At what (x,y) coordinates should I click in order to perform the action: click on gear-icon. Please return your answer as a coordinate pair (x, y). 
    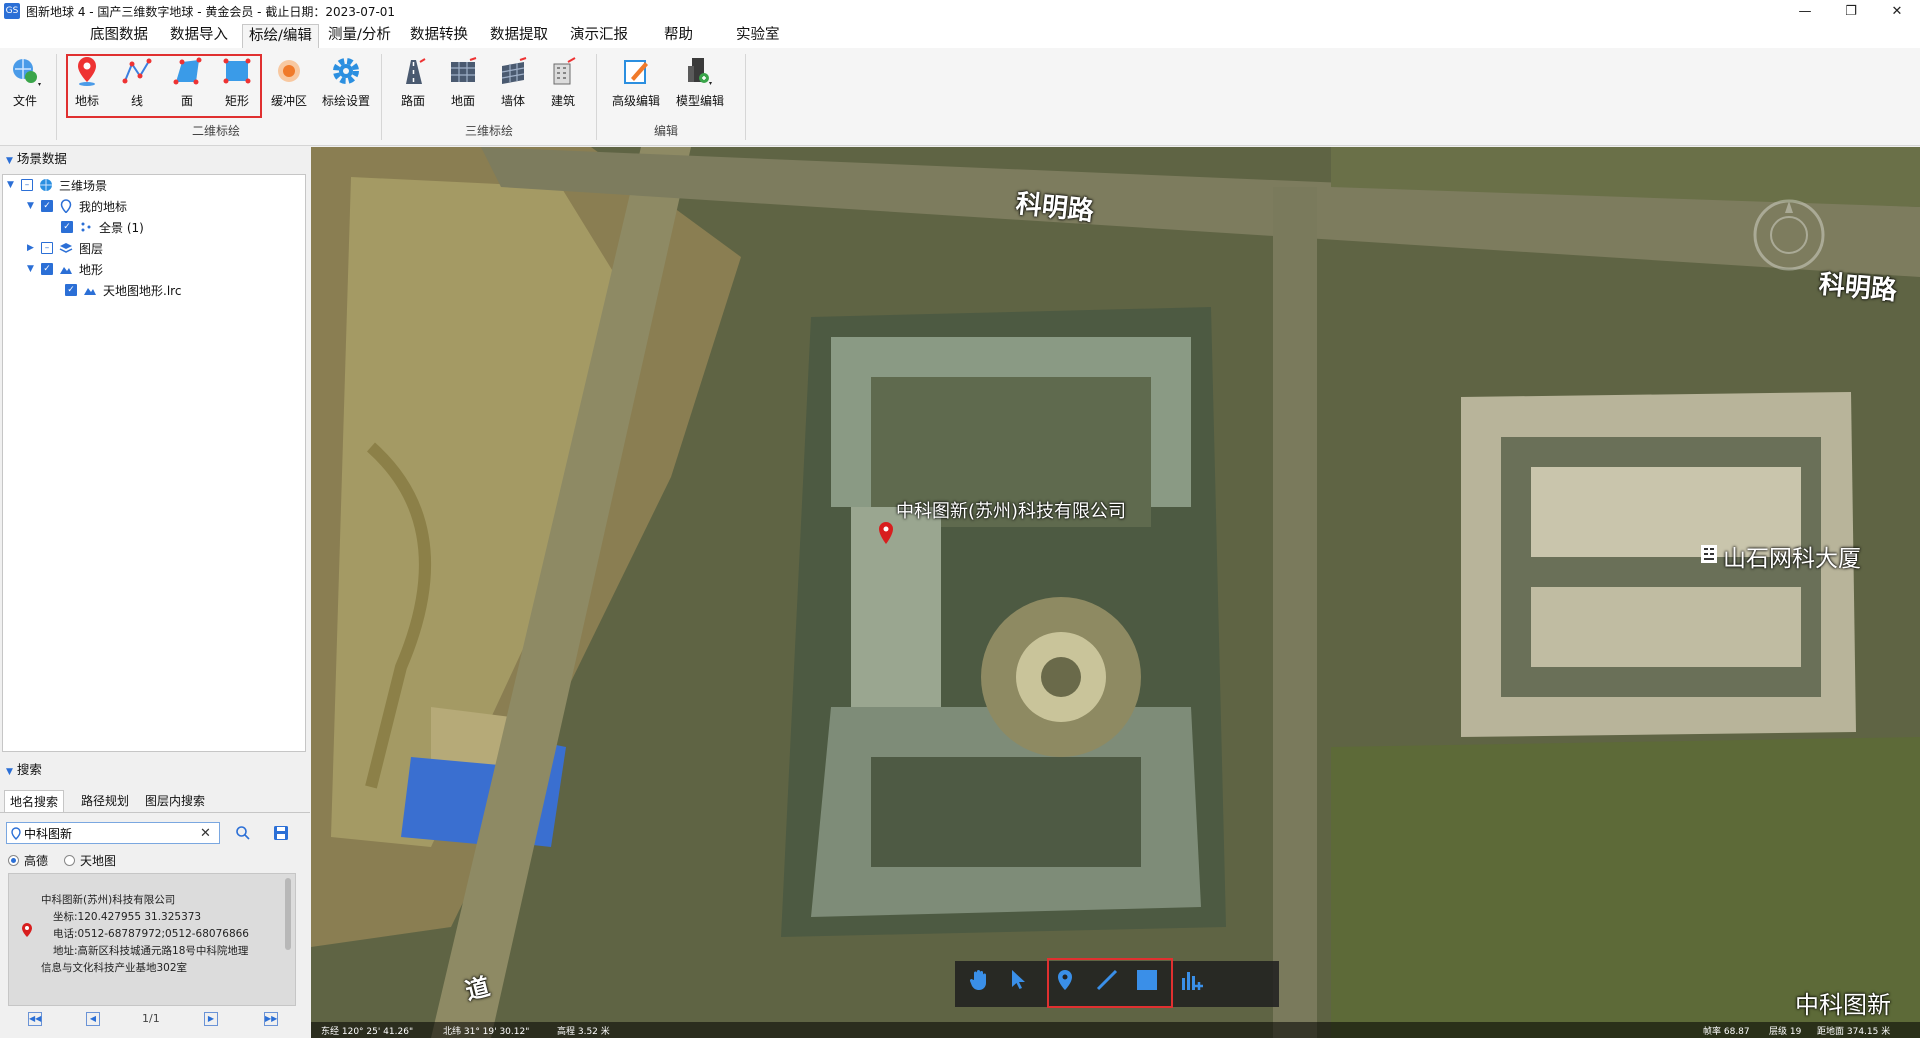
    Looking at the image, I should click on (346, 71).